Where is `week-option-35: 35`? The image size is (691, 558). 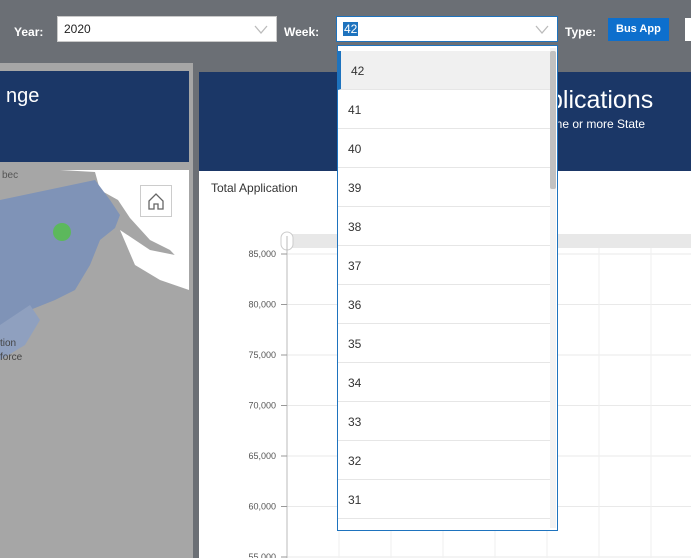 week-option-35: 35 is located at coordinates (444, 343).